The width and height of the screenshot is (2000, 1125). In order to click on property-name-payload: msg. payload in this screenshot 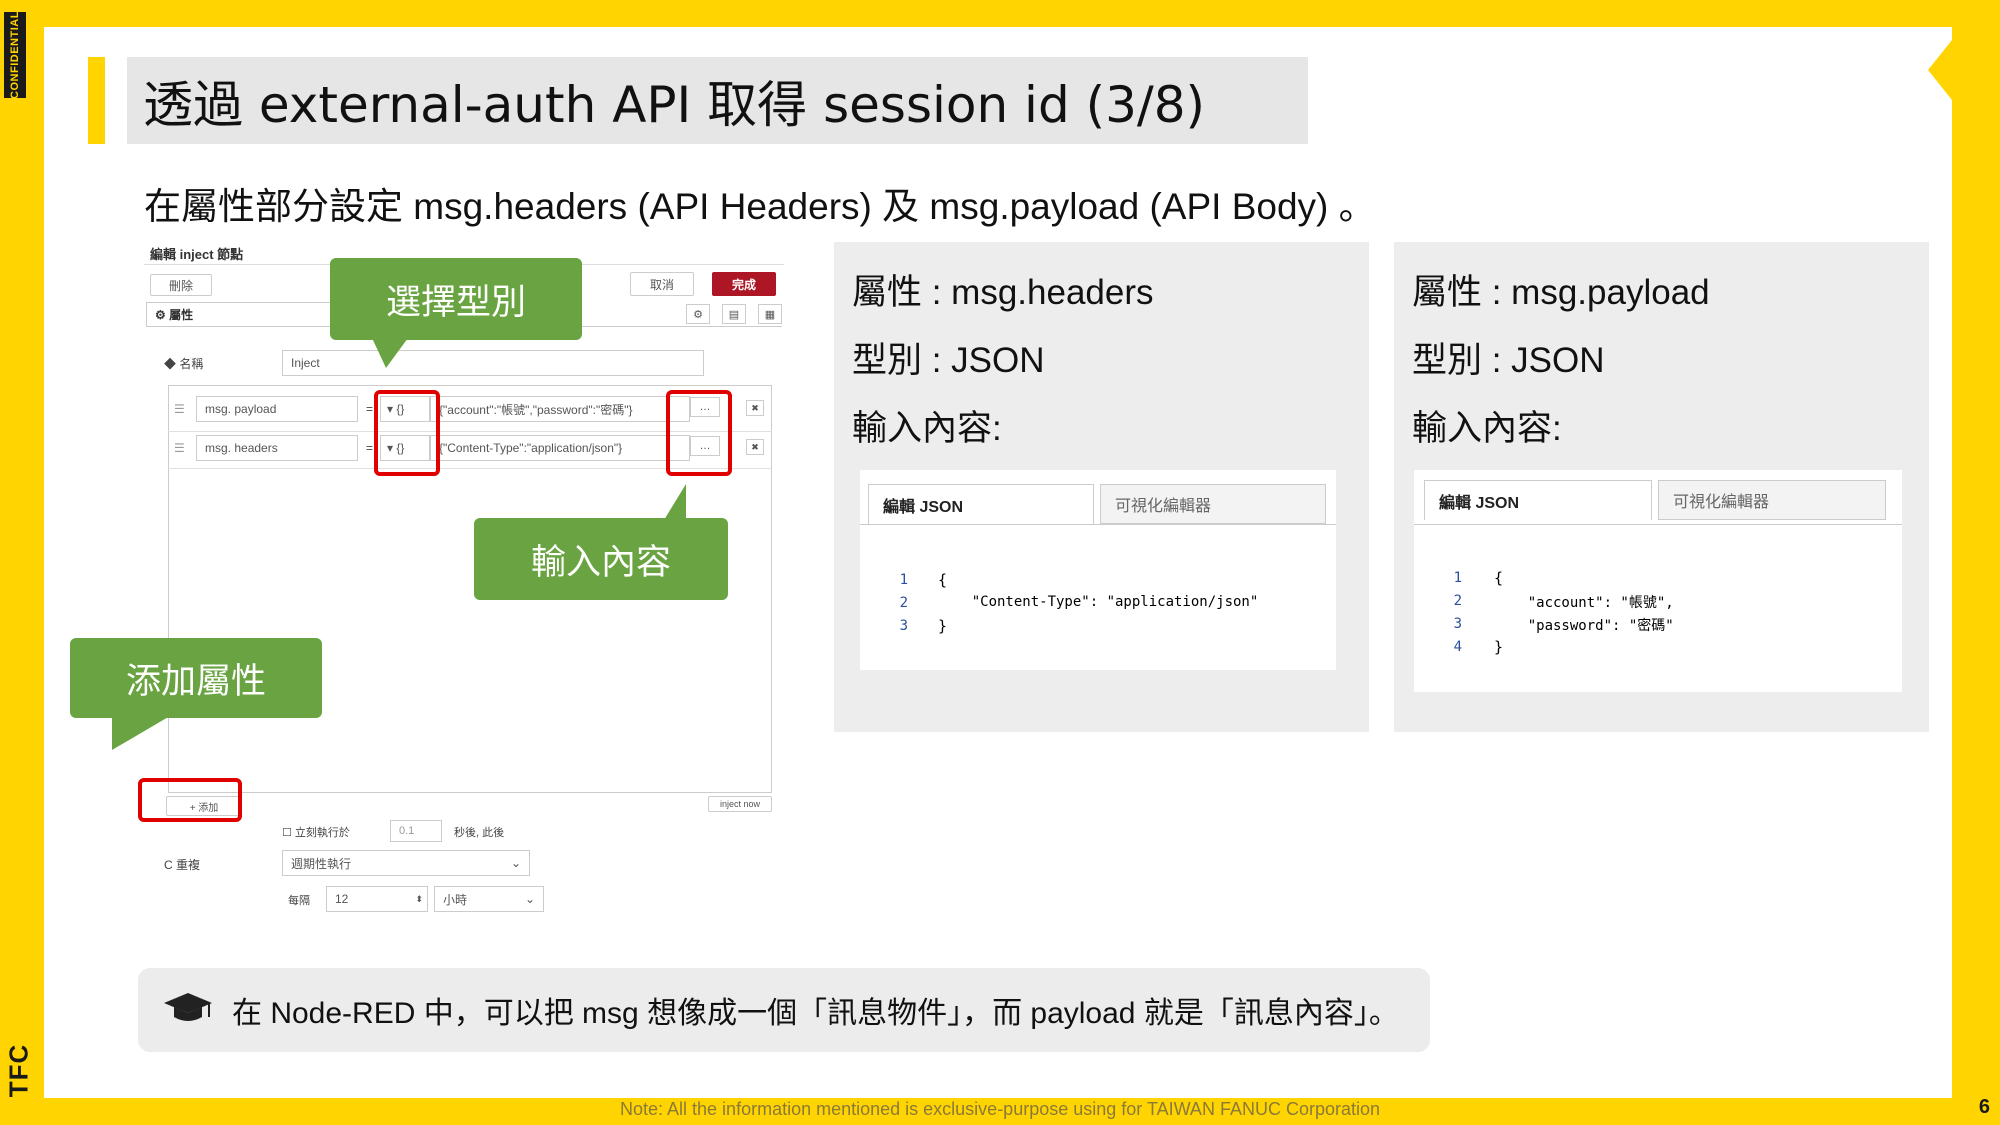, I will do `click(277, 409)`.